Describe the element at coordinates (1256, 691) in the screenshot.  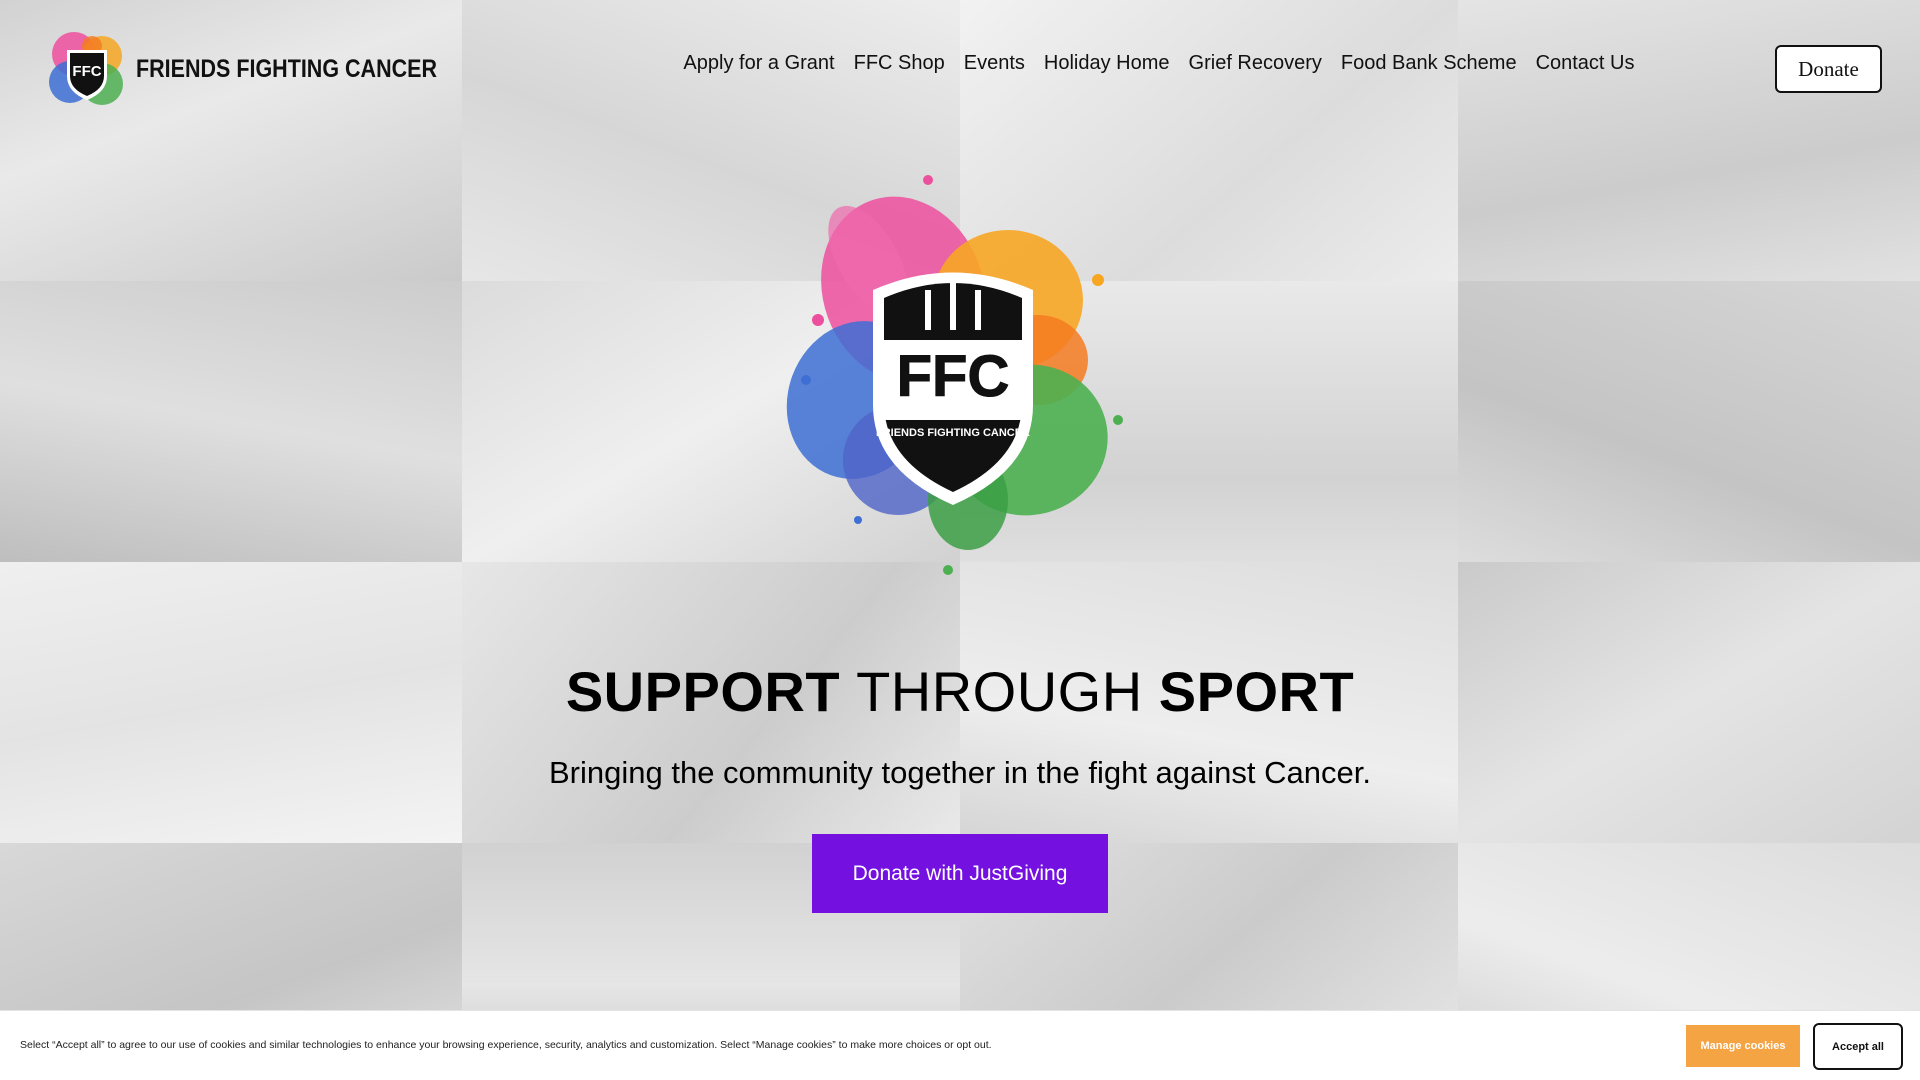
I see `hero-title-sport: SPORT` at that location.